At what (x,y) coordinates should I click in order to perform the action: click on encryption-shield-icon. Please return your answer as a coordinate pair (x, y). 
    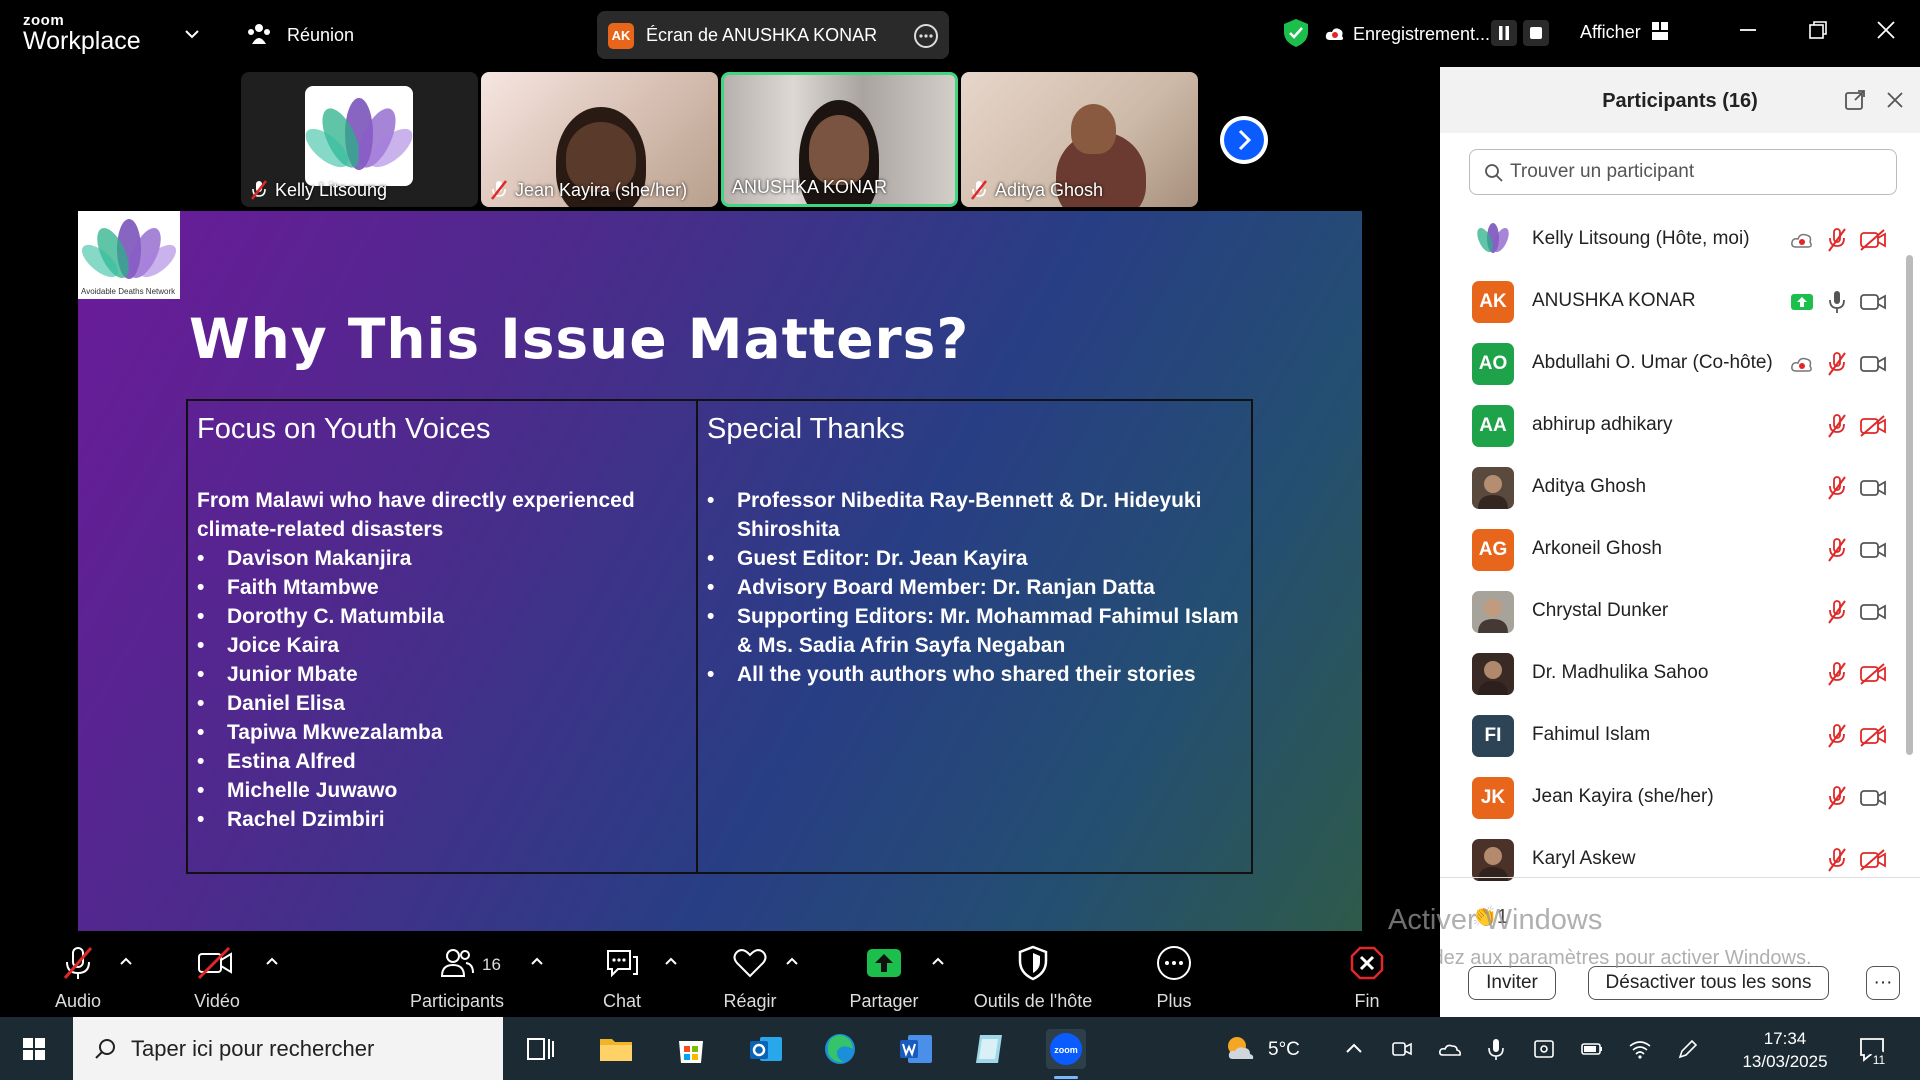
    Looking at the image, I should click on (1296, 33).